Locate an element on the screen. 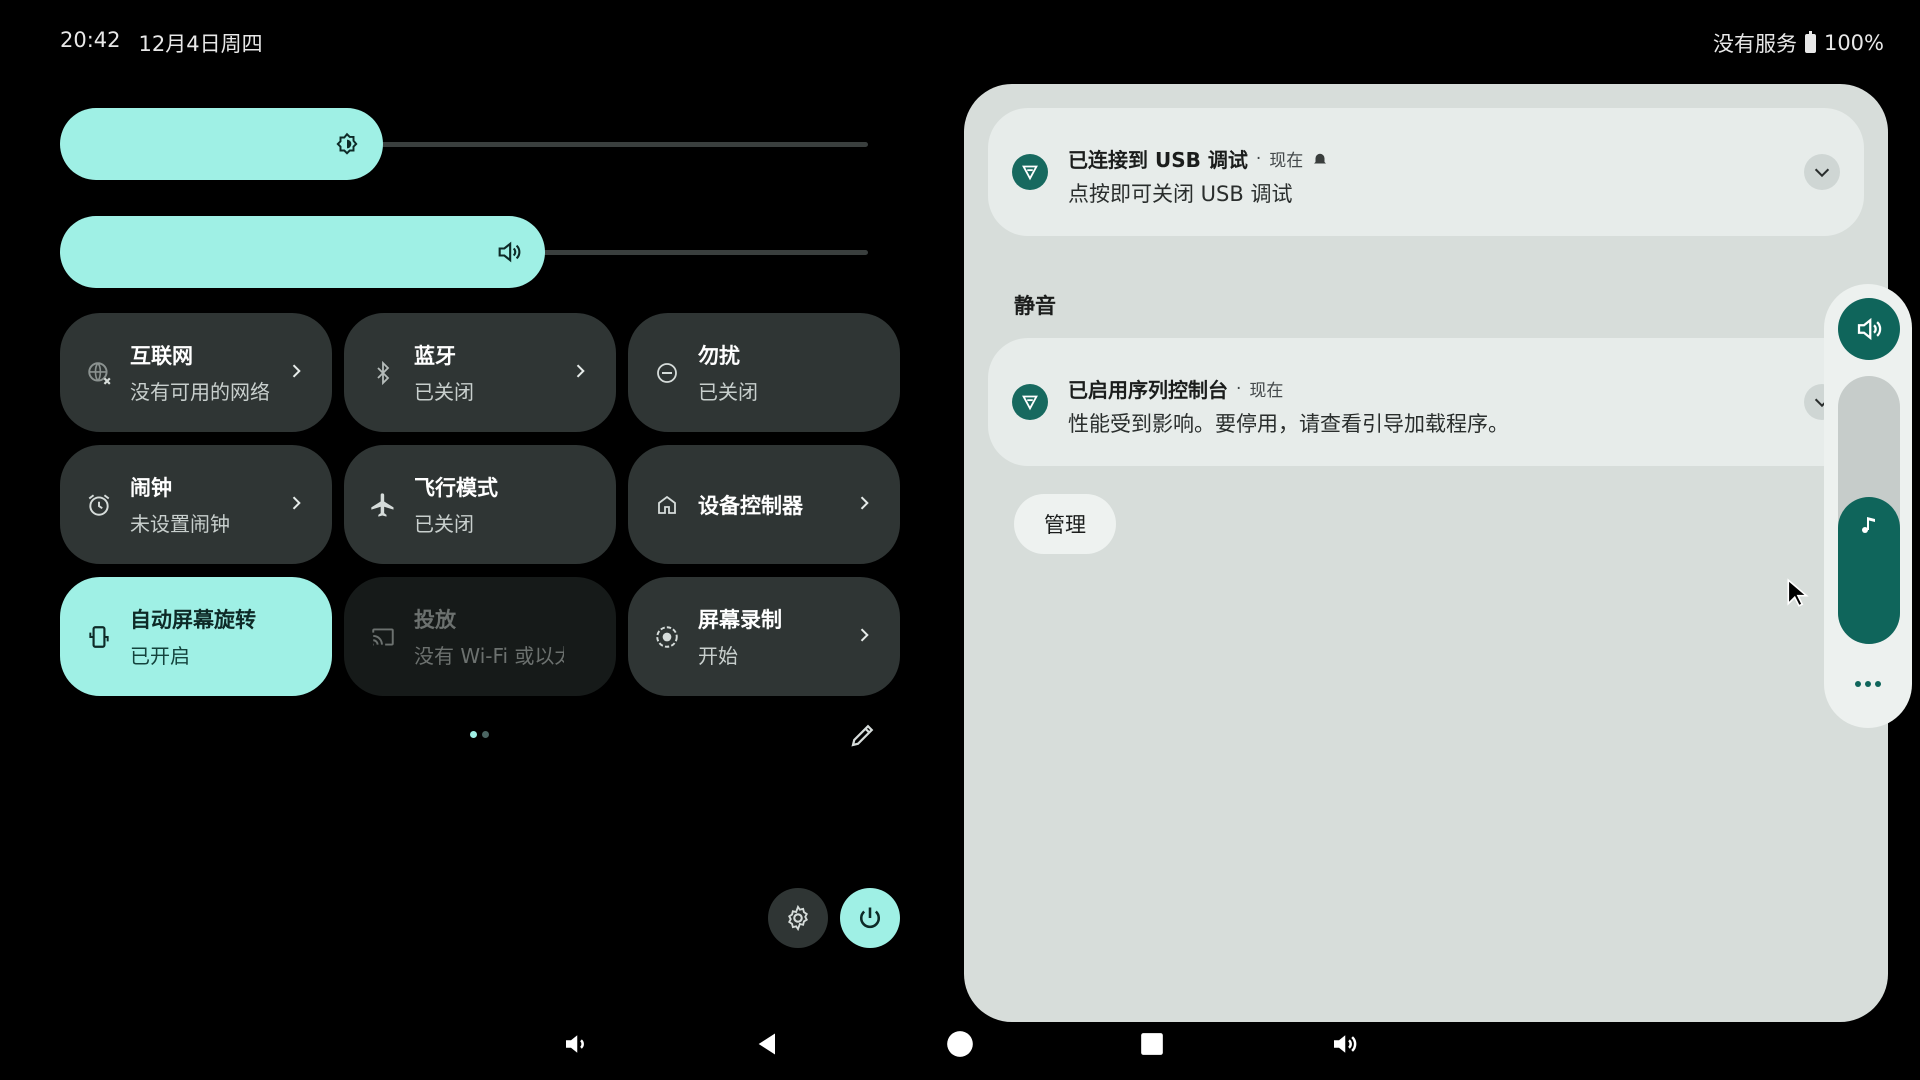 The image size is (1920, 1080). bluetooth-icon is located at coordinates (383, 373).